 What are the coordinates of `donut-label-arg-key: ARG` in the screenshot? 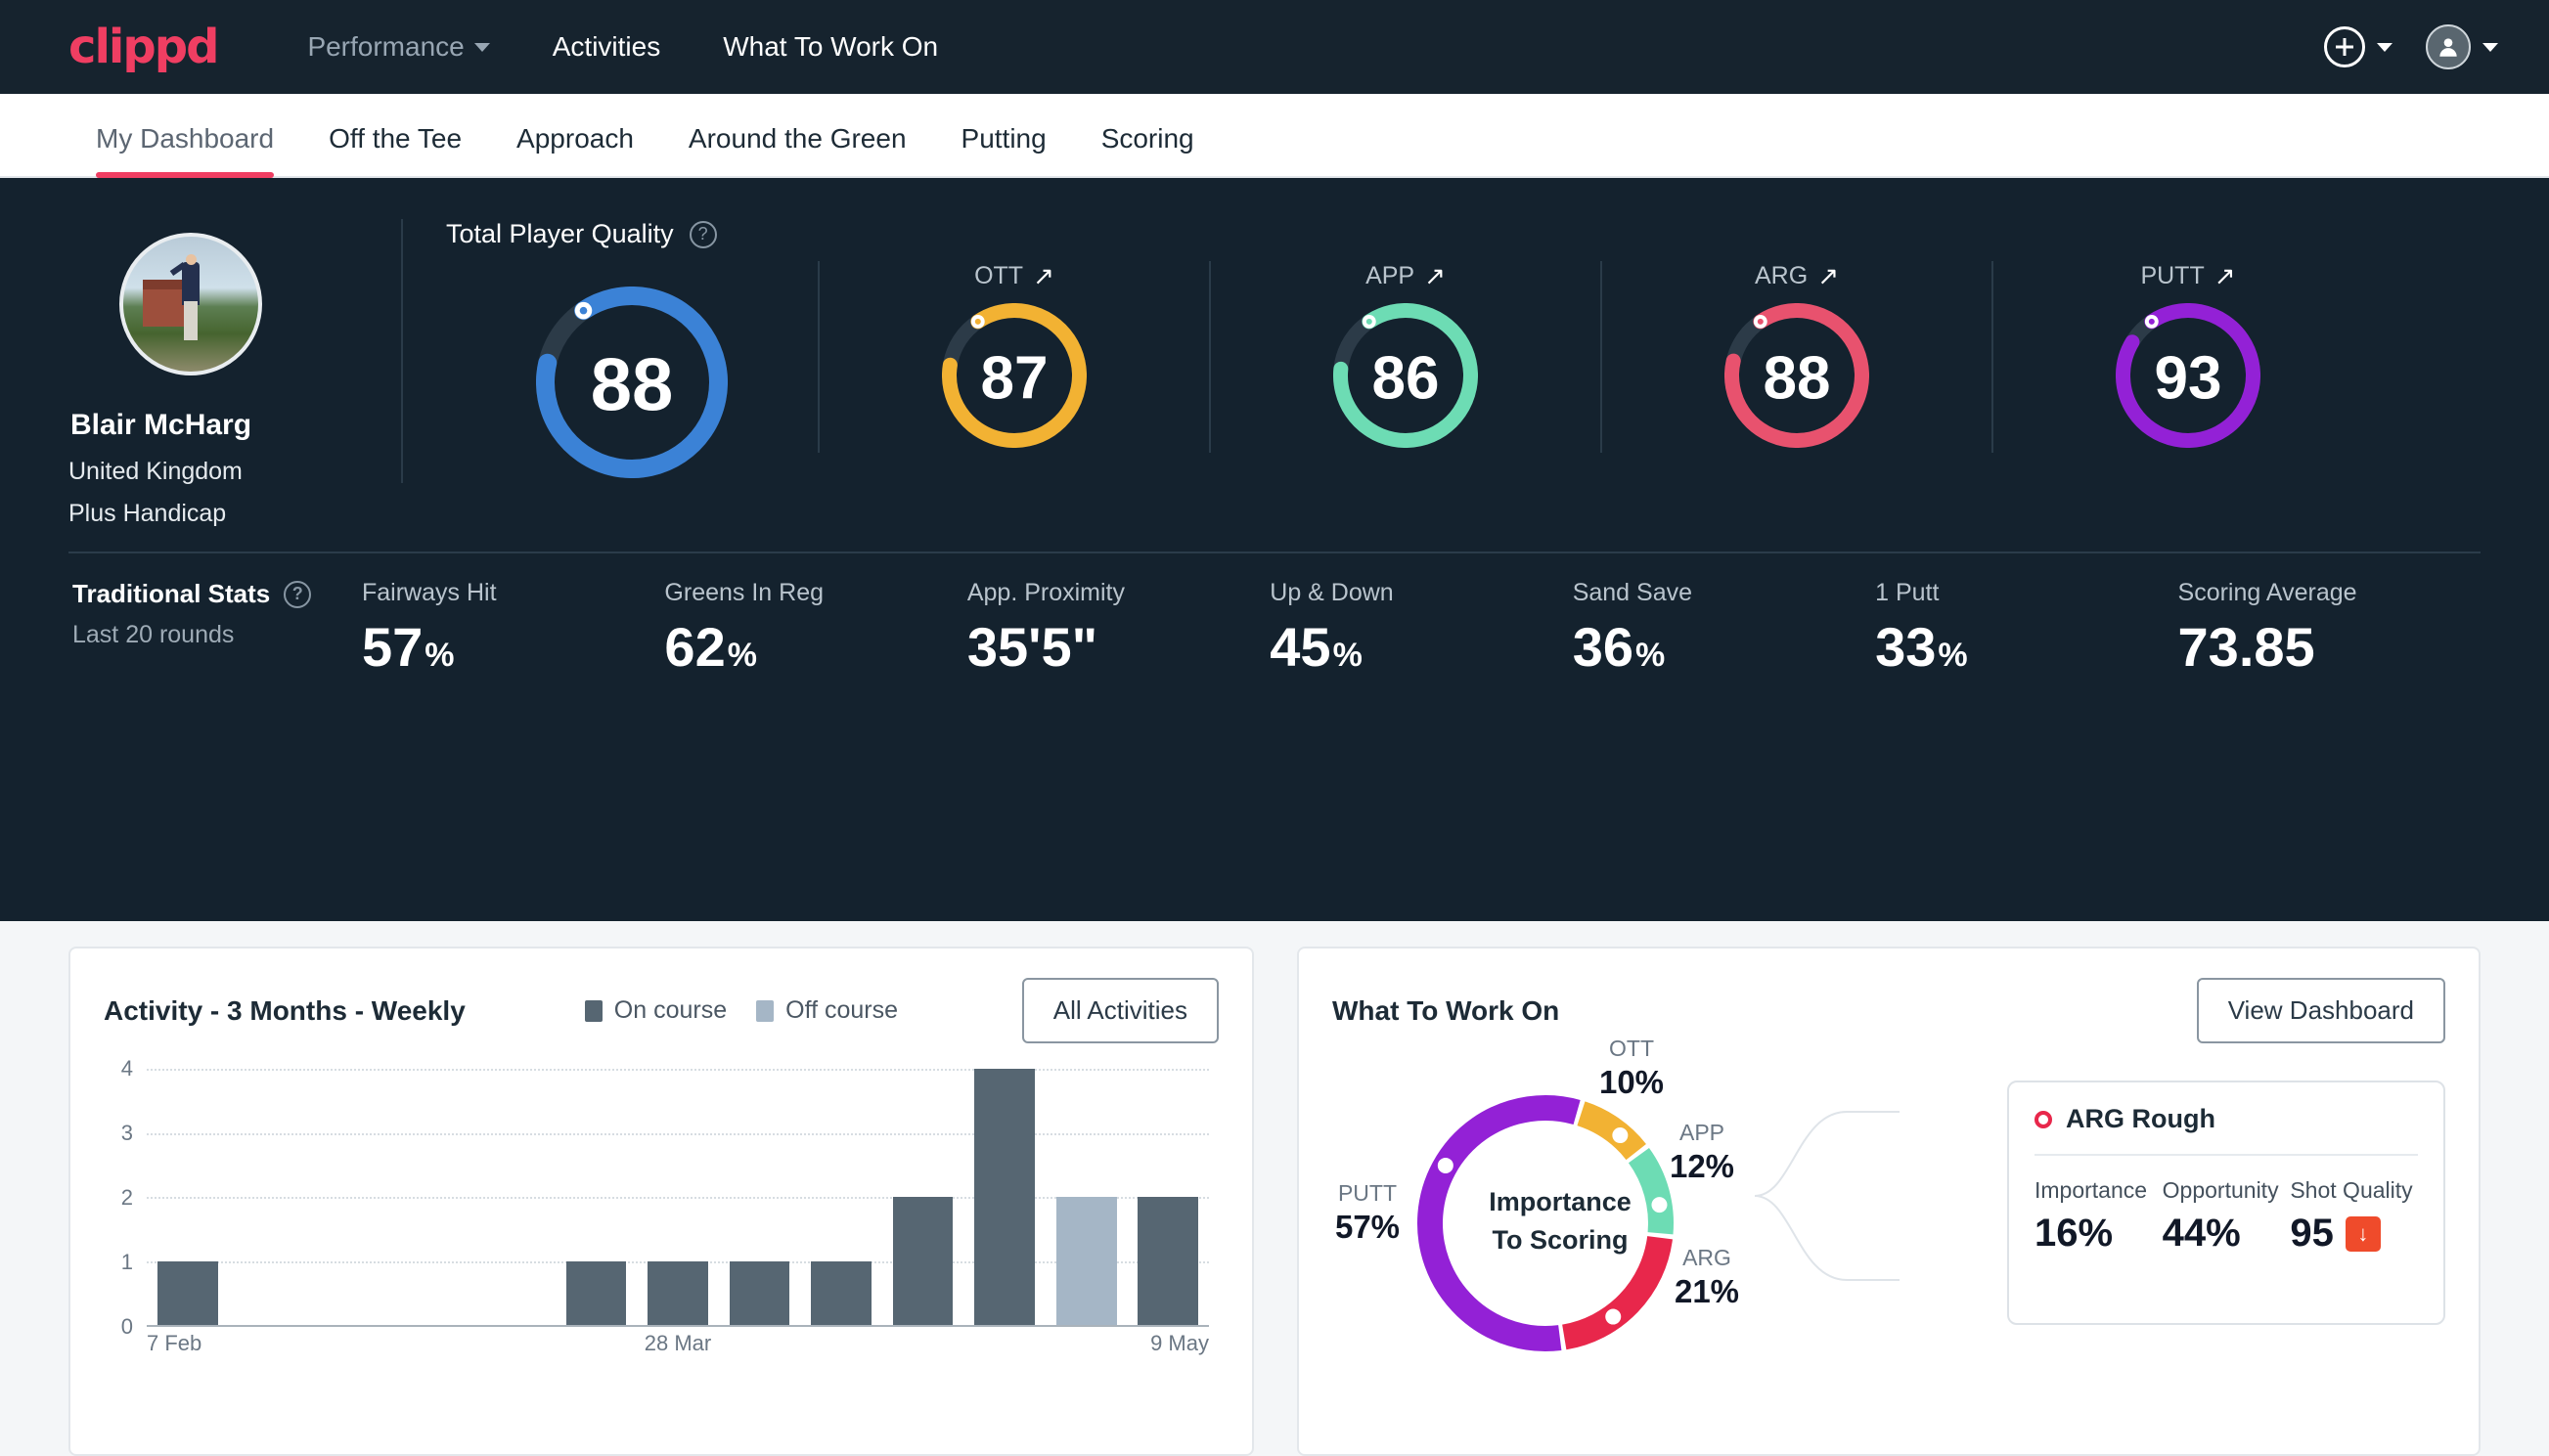 It's located at (1707, 1257).